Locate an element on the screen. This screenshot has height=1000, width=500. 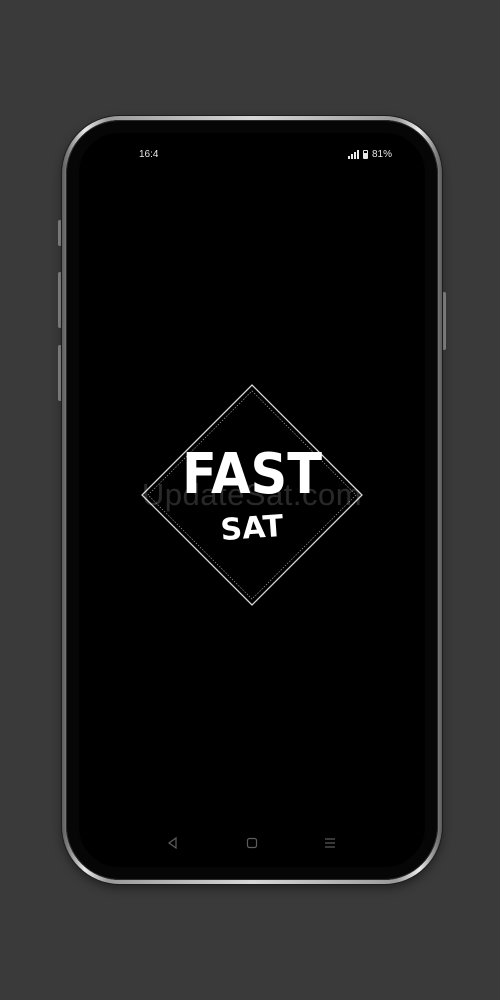
home-icon is located at coordinates (252, 843).